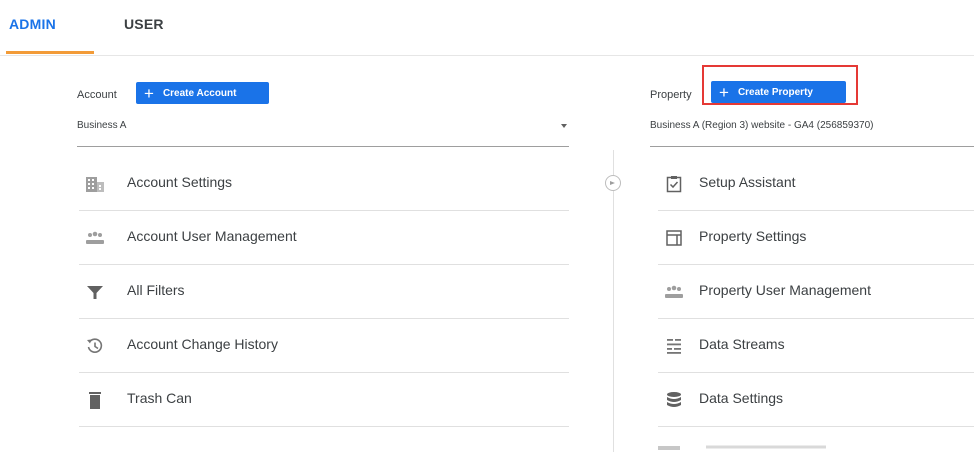  Describe the element at coordinates (202, 344) in the screenshot. I see `account-change-history-label: Account Change History` at that location.